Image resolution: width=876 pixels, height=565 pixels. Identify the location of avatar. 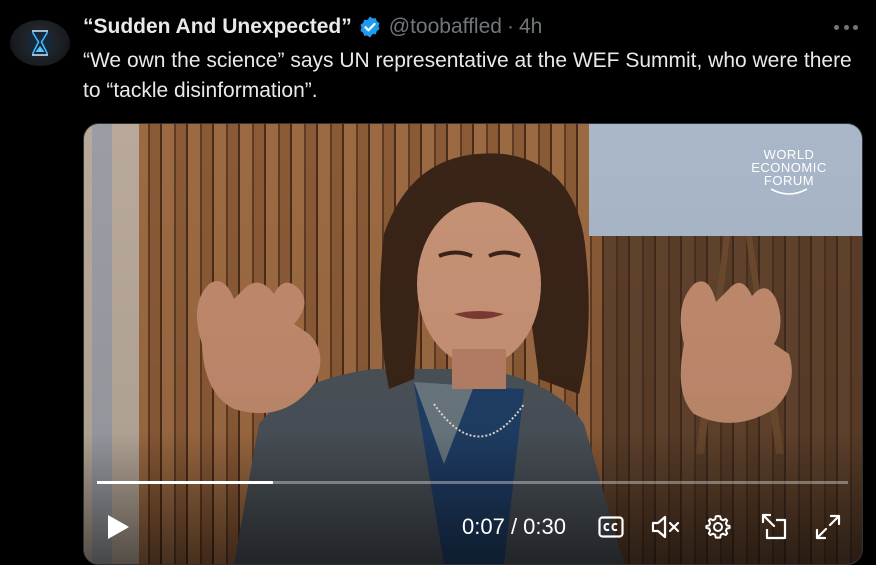
(40, 43).